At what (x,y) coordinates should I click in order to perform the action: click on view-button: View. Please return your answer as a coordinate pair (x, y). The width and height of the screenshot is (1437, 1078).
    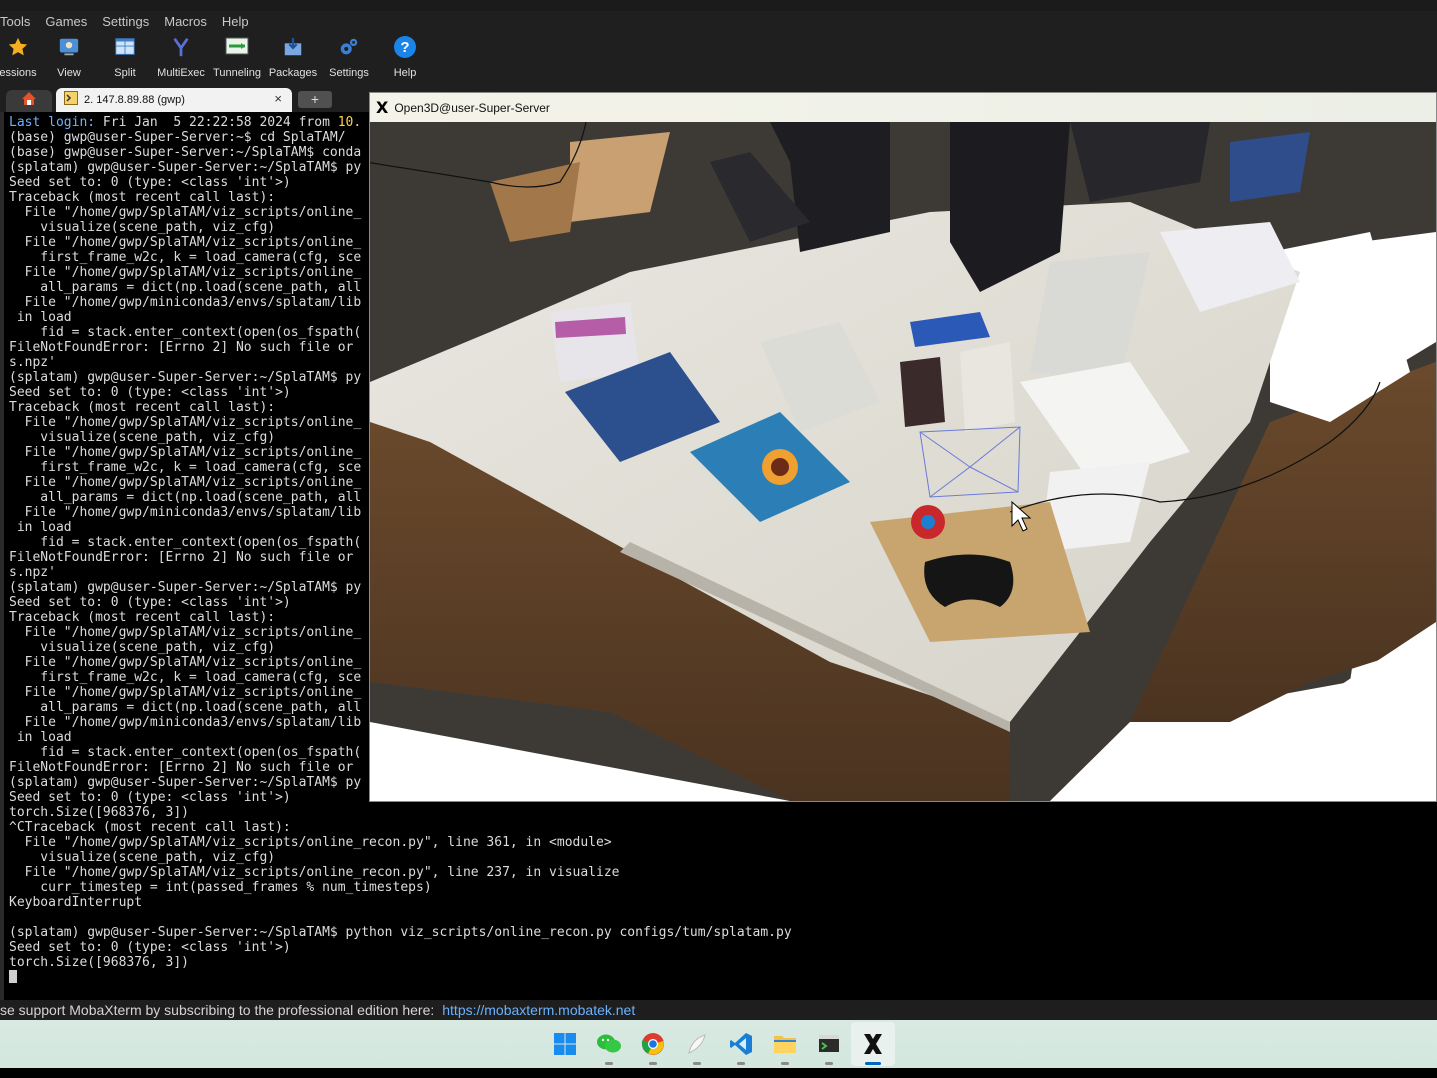
    Looking at the image, I should click on (69, 59).